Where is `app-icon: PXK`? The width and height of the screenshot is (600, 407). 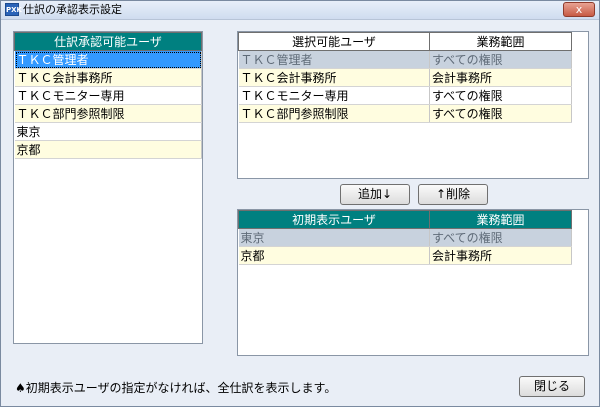 app-icon: PXK is located at coordinates (13, 9).